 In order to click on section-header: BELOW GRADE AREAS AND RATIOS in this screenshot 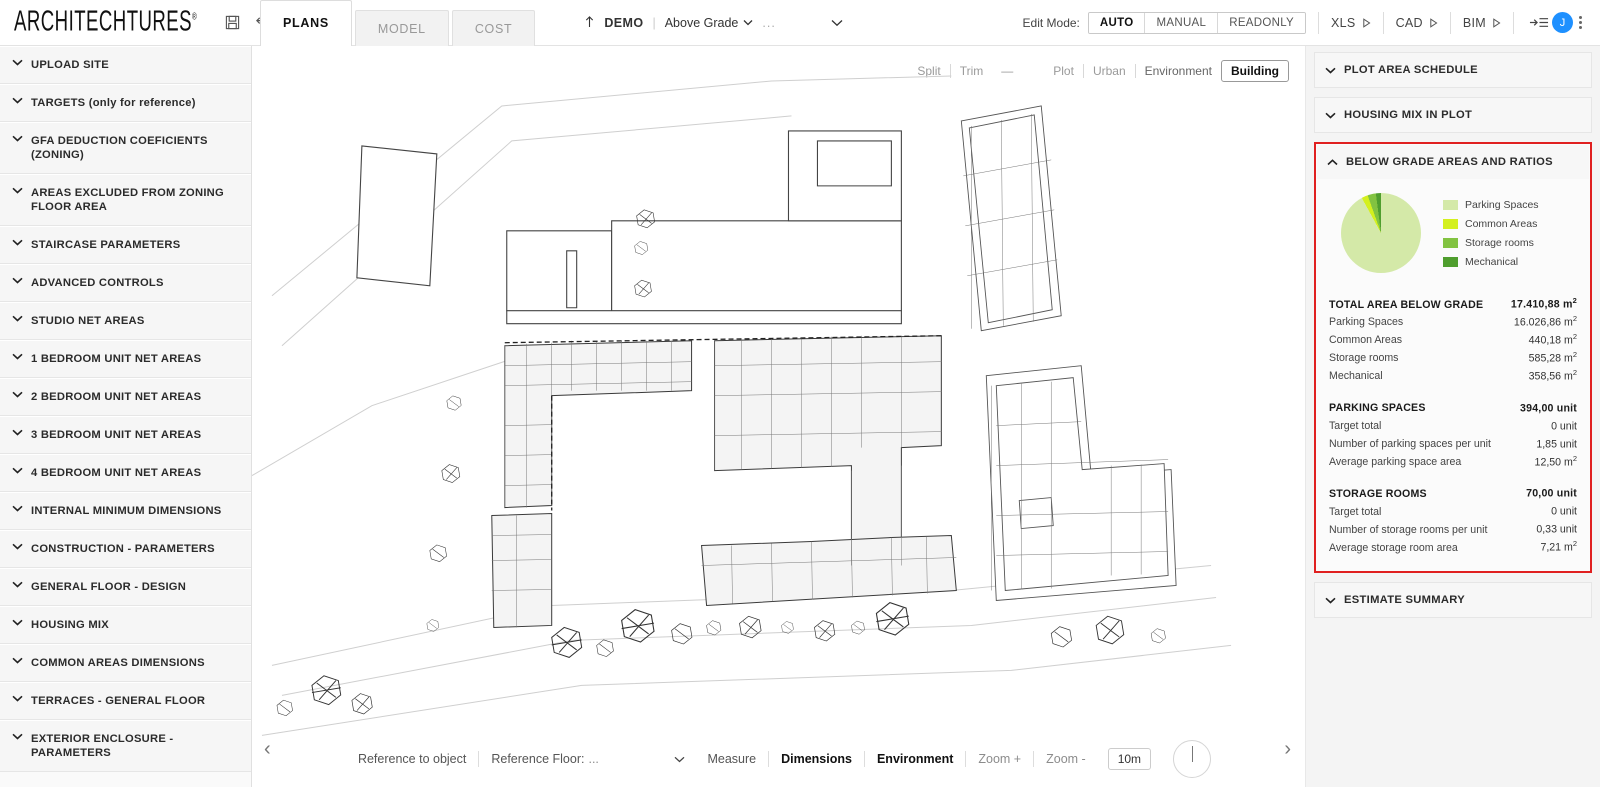, I will do `click(1453, 162)`.